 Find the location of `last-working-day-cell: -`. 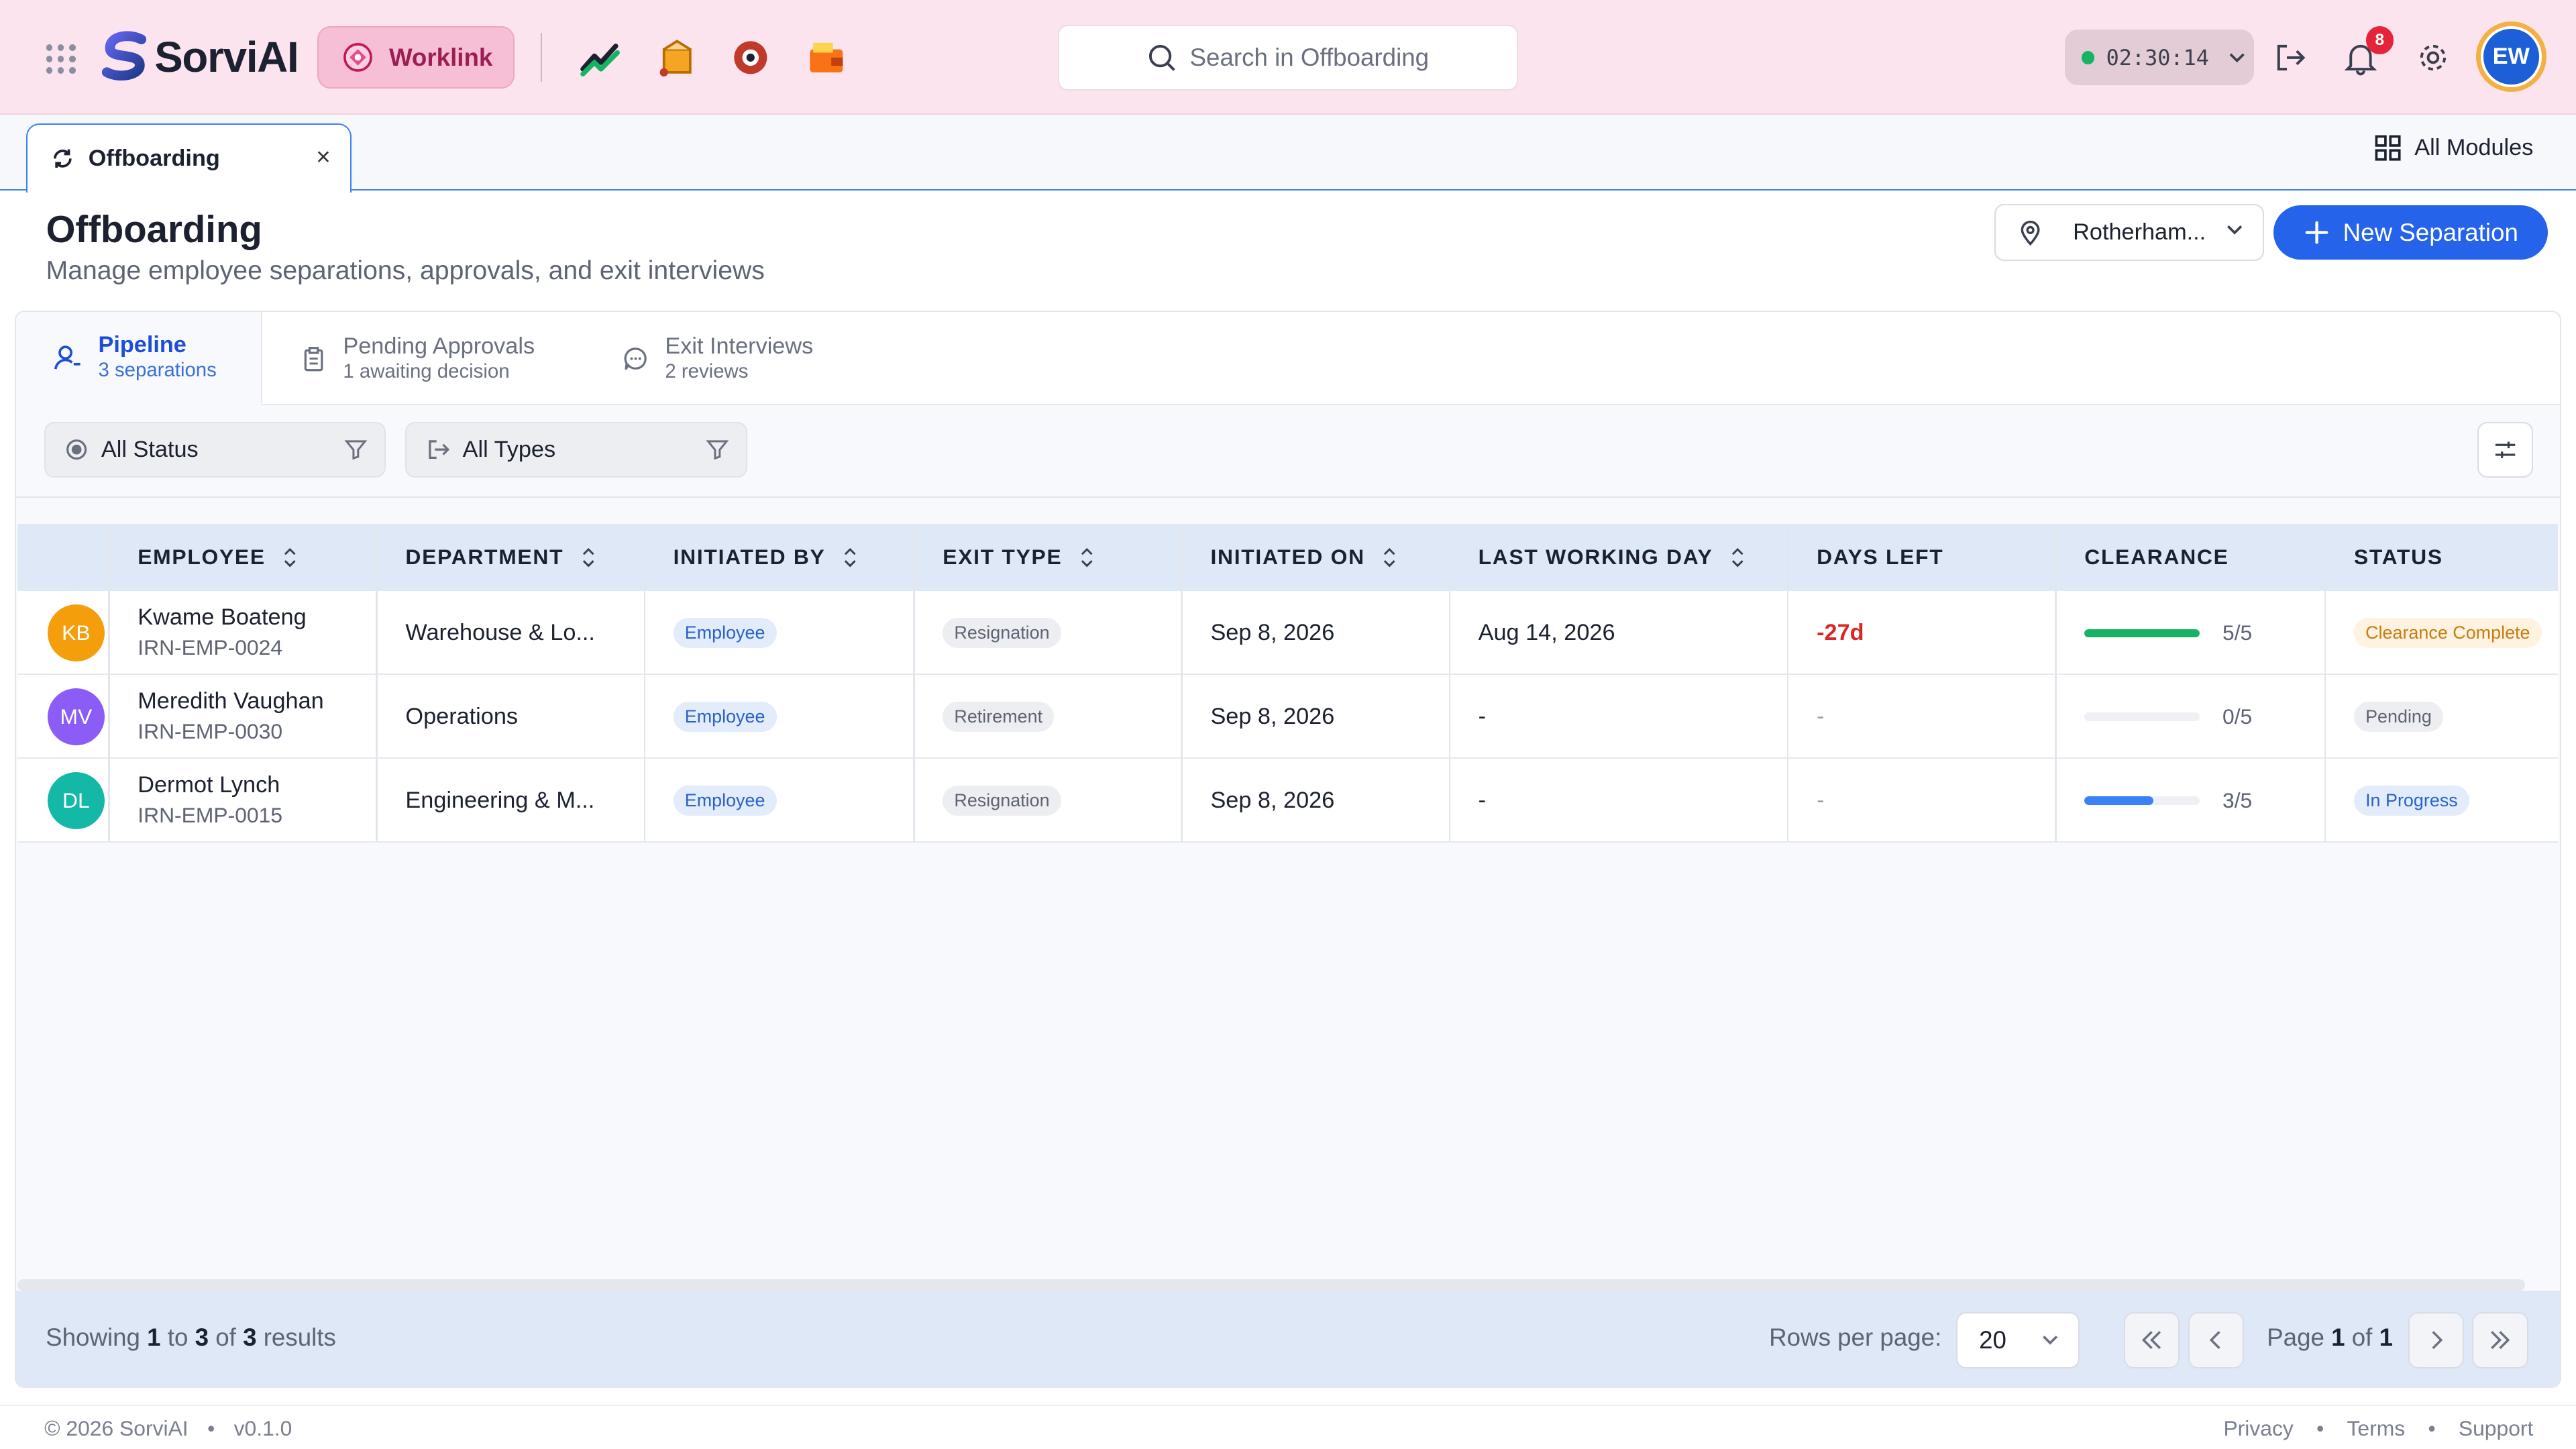

last-working-day-cell: - is located at coordinates (1482, 717).